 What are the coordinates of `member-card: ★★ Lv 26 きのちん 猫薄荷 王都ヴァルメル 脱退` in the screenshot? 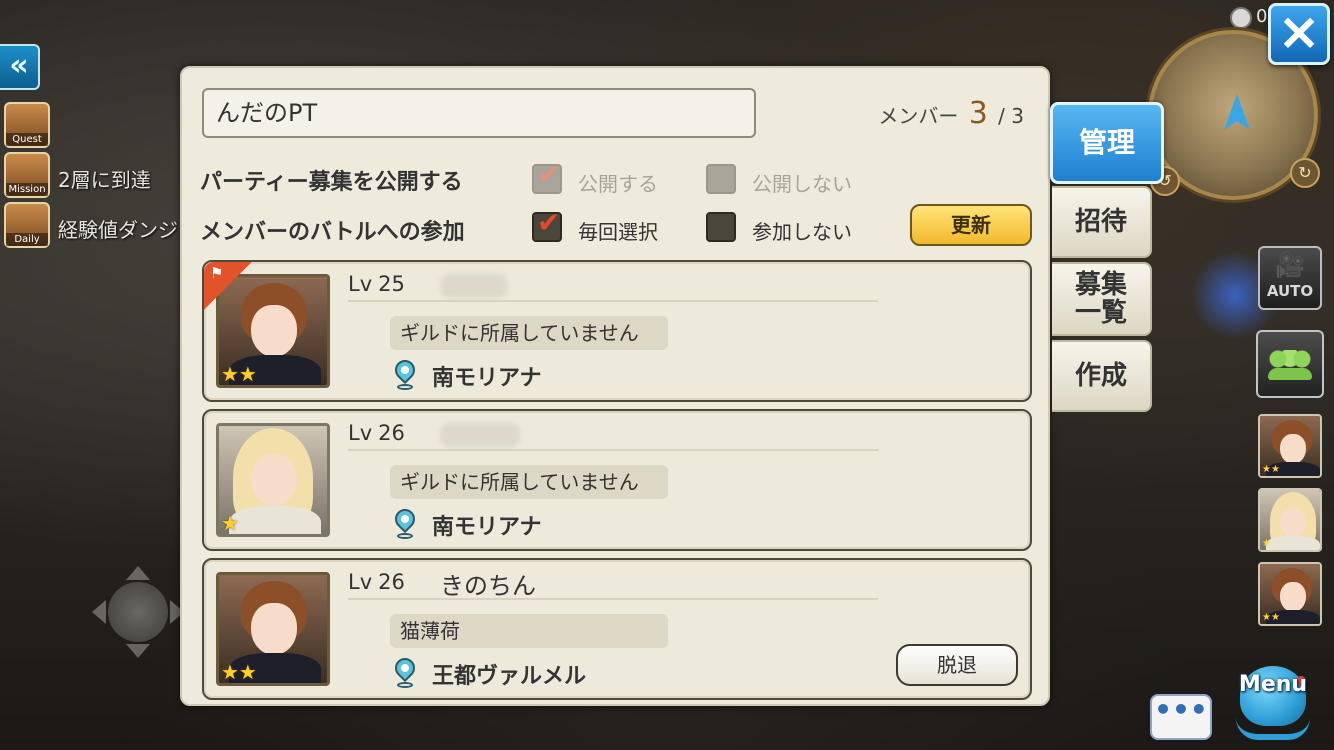 It's located at (617, 629).